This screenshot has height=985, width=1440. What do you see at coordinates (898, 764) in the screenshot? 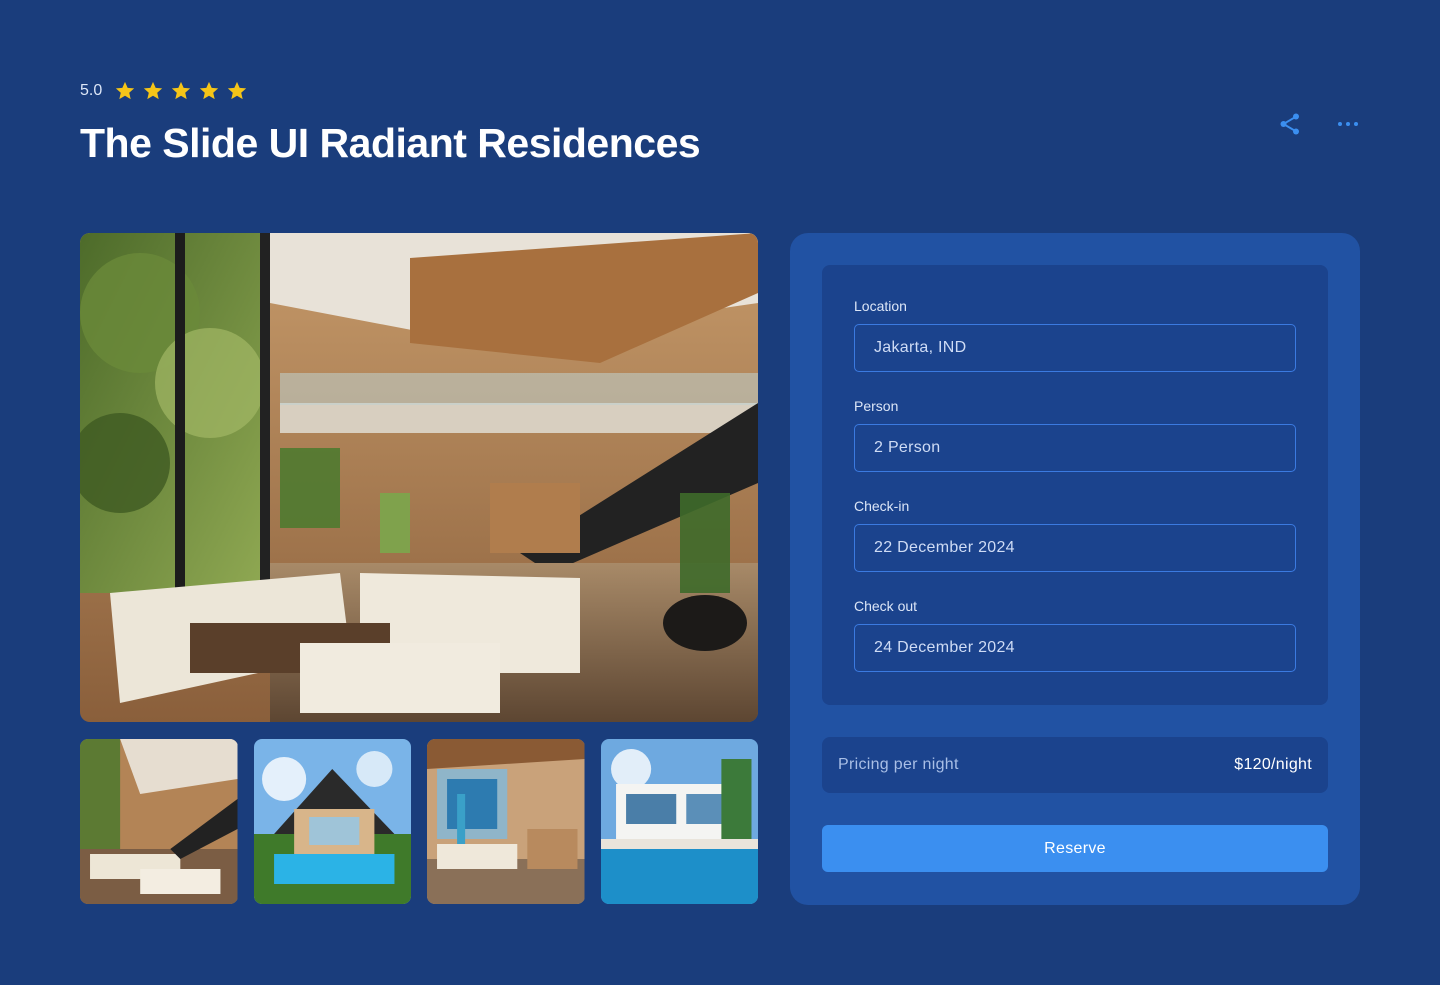
I see `pricing-label: Pricing per night` at bounding box center [898, 764].